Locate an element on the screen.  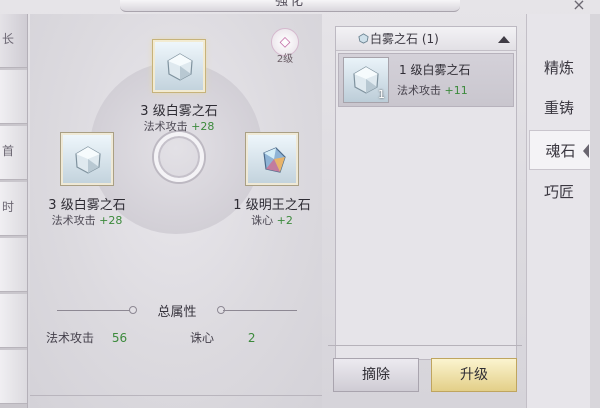
list-group-title: 白雾之石 (1) is located at coordinates (404, 39).